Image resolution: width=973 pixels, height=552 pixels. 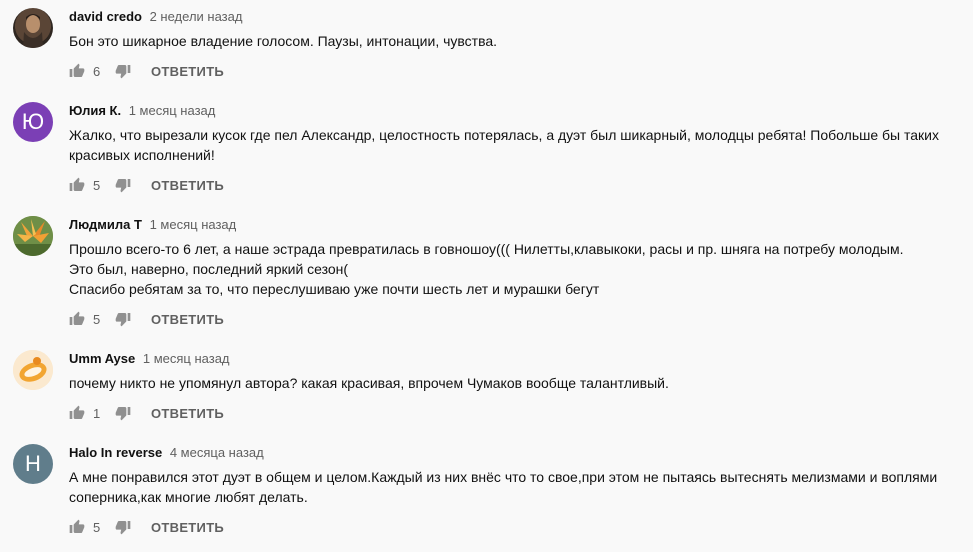 What do you see at coordinates (105, 224) in the screenshot?
I see `comment-author: Людмила Т` at bounding box center [105, 224].